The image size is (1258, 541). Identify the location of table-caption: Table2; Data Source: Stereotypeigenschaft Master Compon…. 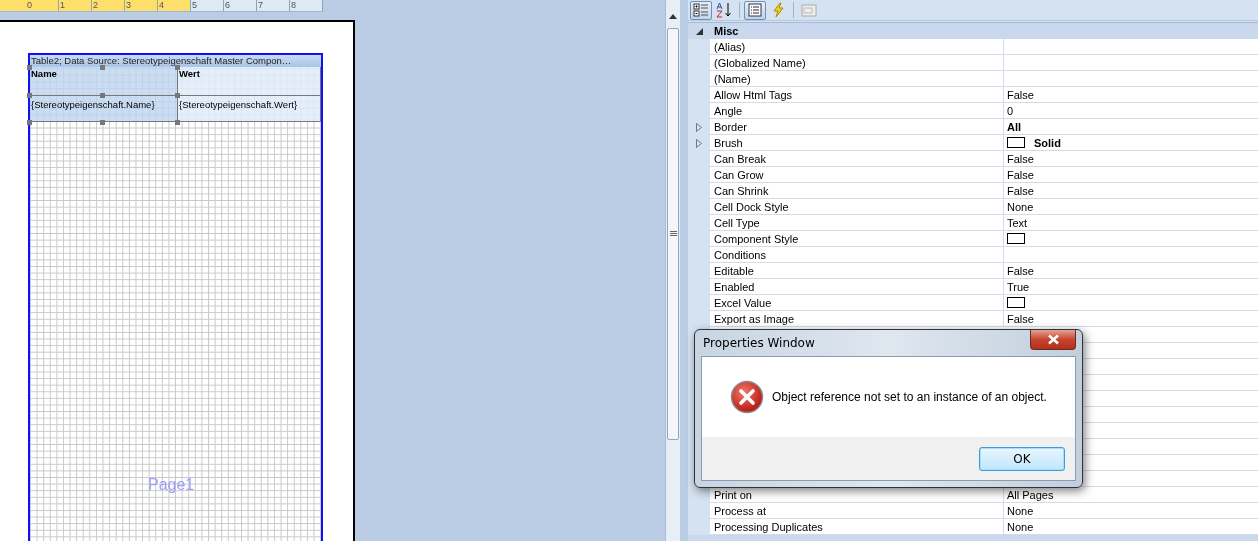
(175, 61).